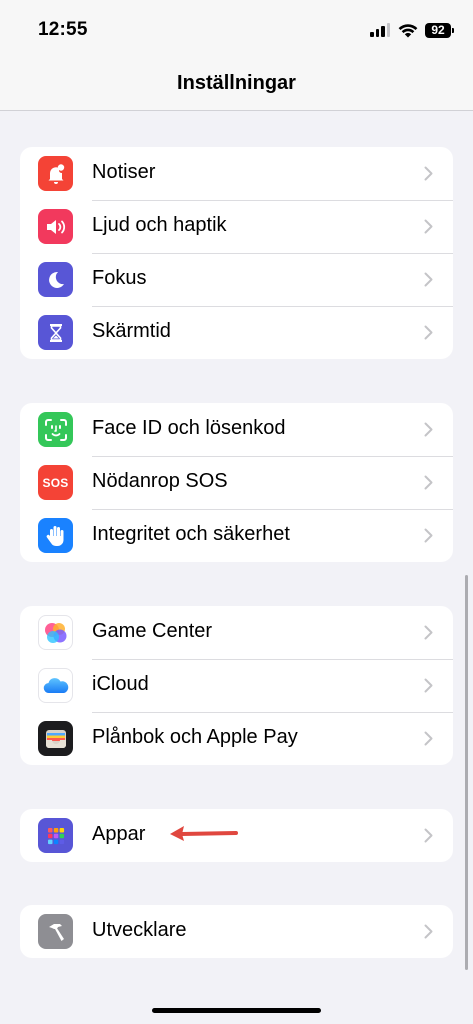  Describe the element at coordinates (55, 429) in the screenshot. I see `face-id-icon` at that location.